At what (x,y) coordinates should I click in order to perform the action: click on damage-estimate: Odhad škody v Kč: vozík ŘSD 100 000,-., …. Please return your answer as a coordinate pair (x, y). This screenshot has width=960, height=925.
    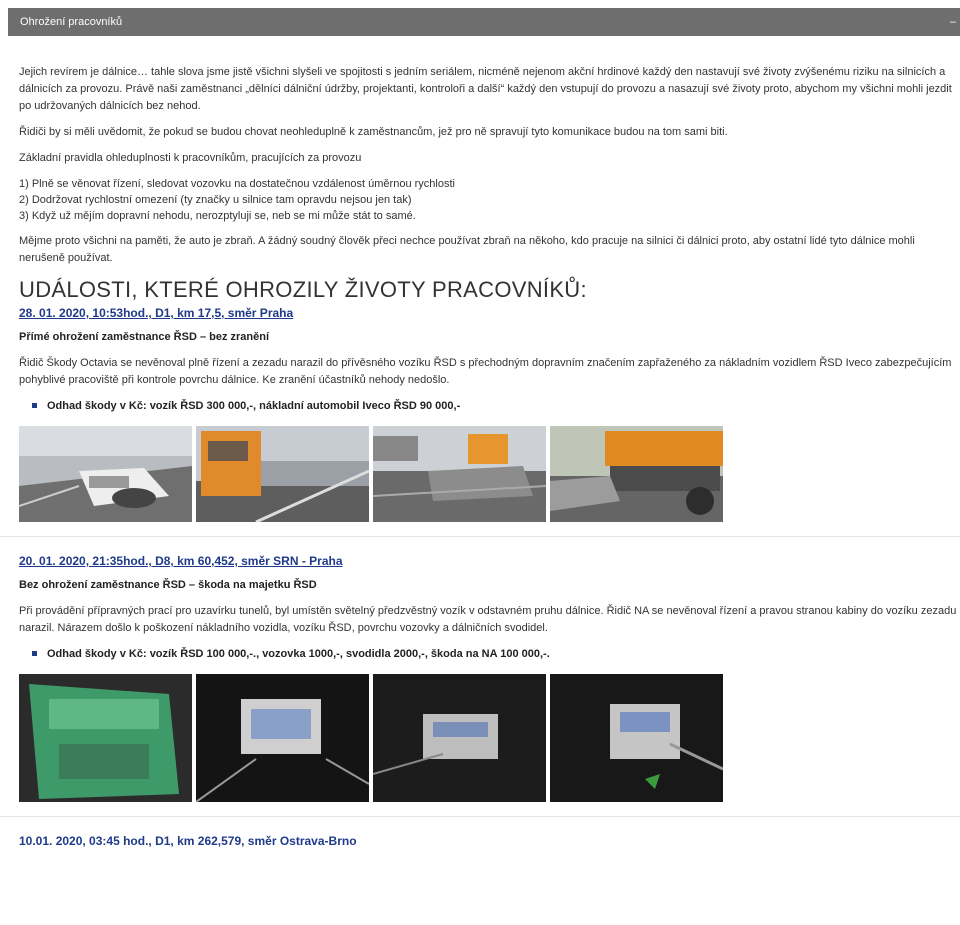
    Looking at the image, I should click on (496, 654).